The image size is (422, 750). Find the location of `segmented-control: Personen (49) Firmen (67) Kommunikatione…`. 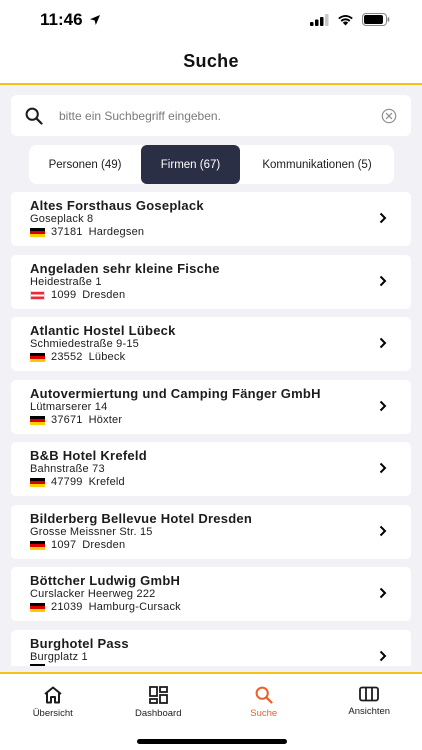

segmented-control: Personen (49) Firmen (67) Kommunikatione… is located at coordinates (211, 164).